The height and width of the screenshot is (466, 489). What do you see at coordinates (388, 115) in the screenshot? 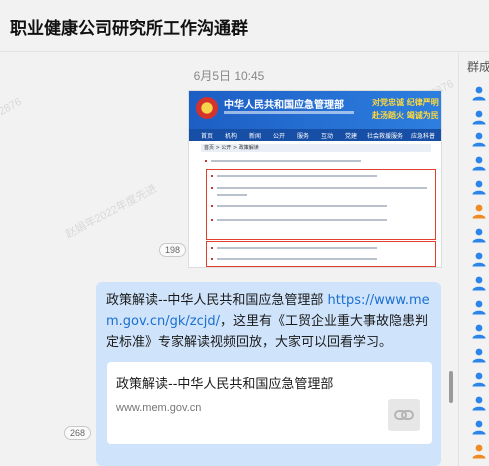
I see `slogan-item: 赴汤蹈火` at bounding box center [388, 115].